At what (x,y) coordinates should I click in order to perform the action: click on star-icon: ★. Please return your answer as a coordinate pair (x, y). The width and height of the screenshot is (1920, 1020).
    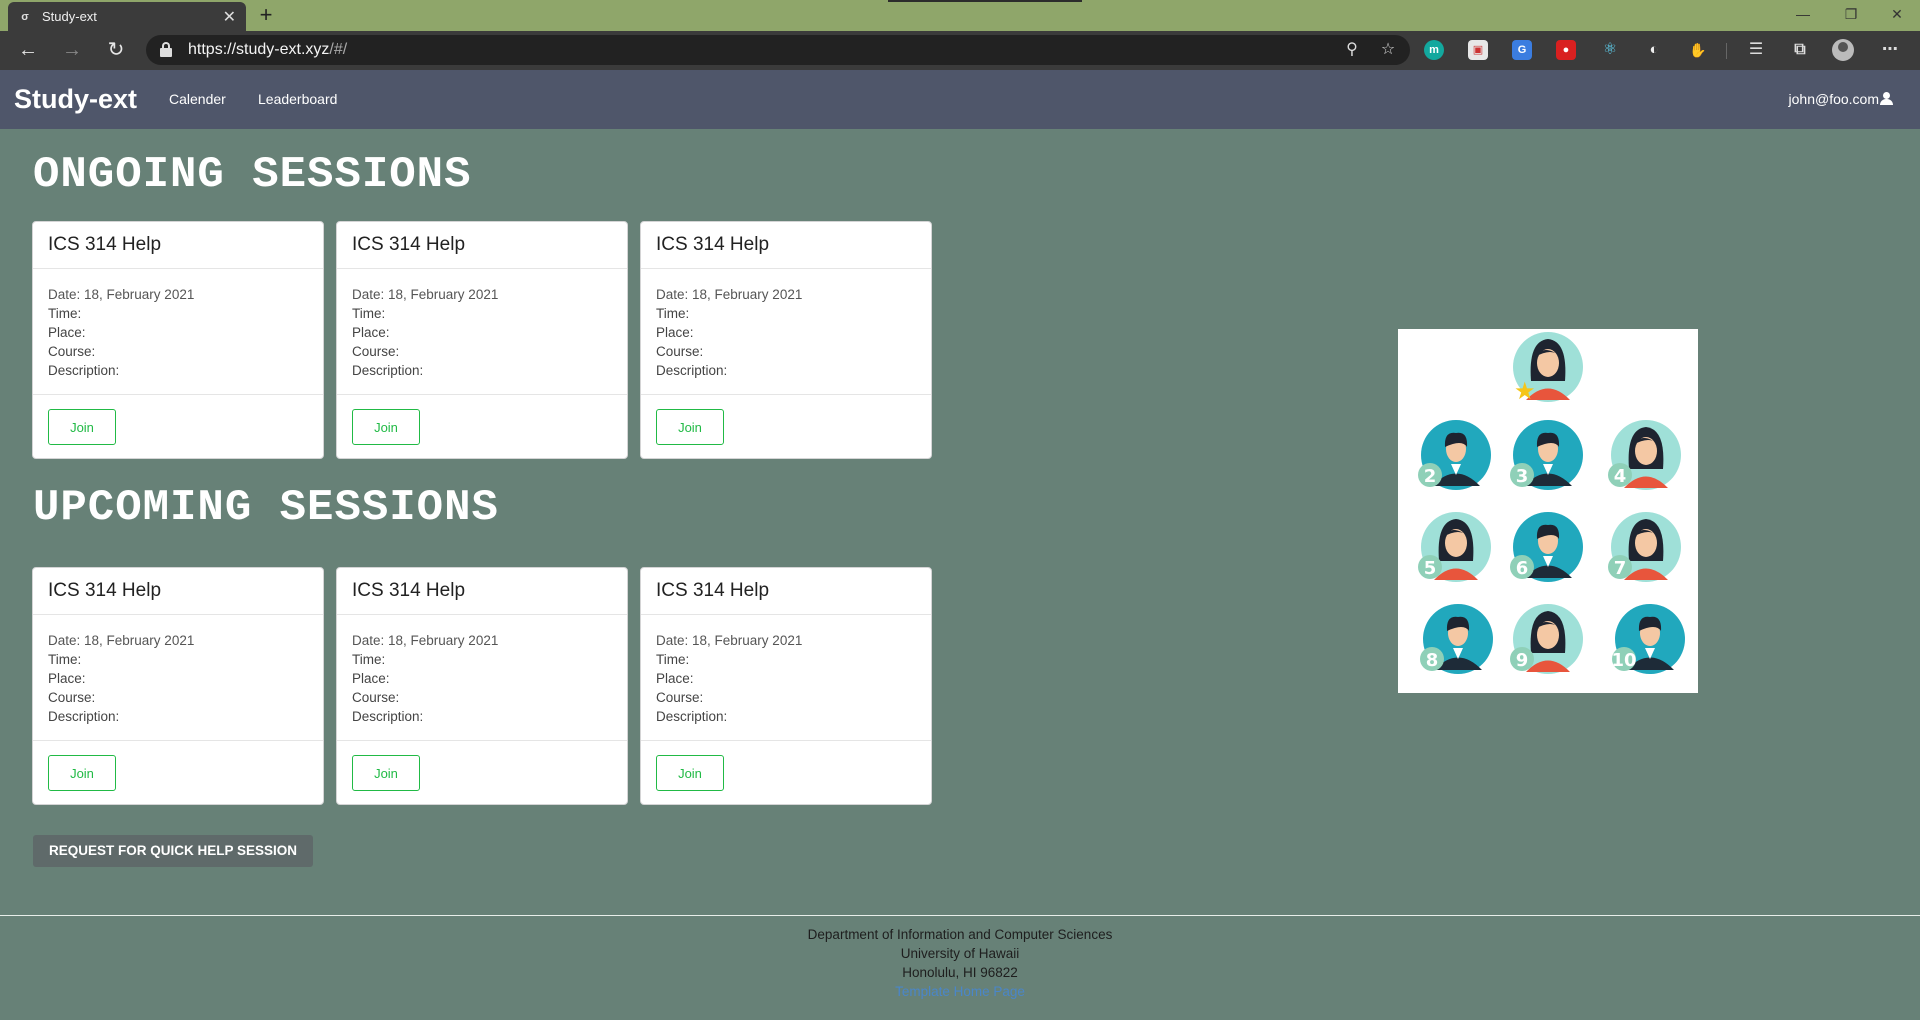
    Looking at the image, I should click on (1525, 391).